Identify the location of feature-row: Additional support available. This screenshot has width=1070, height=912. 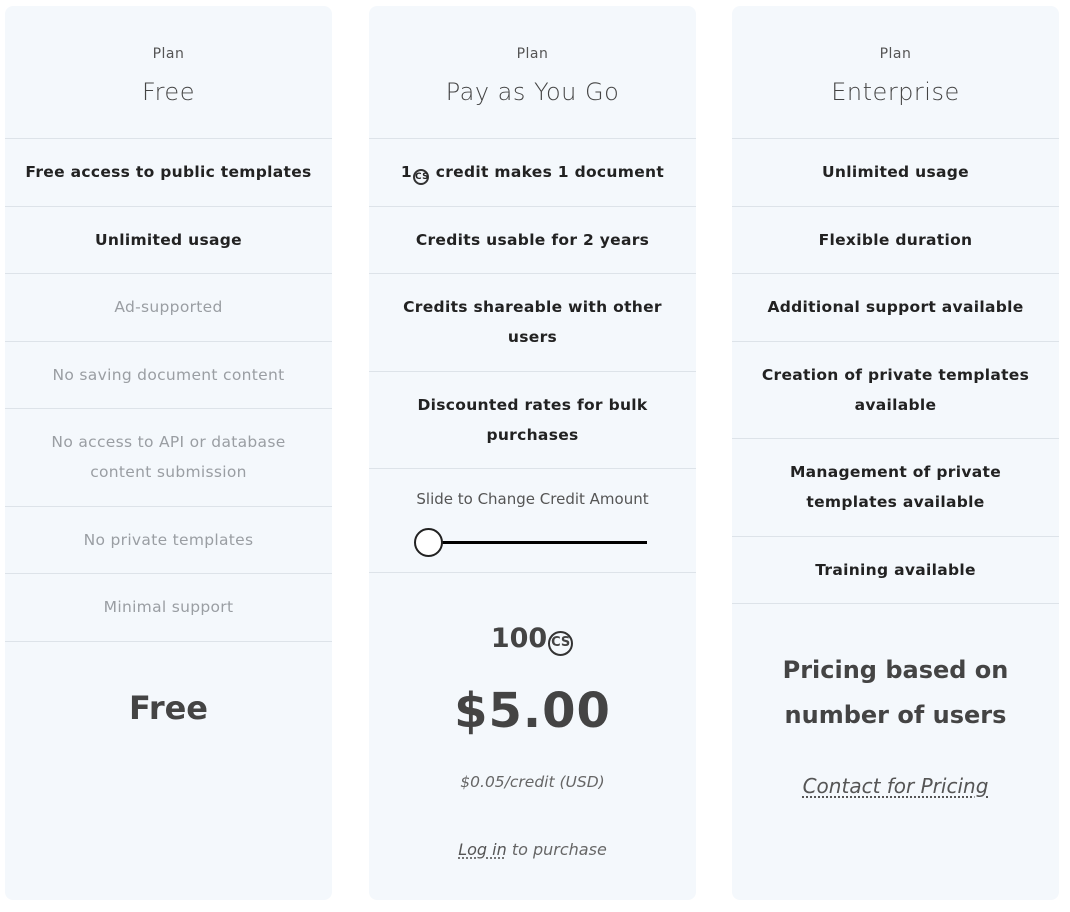
(895, 308).